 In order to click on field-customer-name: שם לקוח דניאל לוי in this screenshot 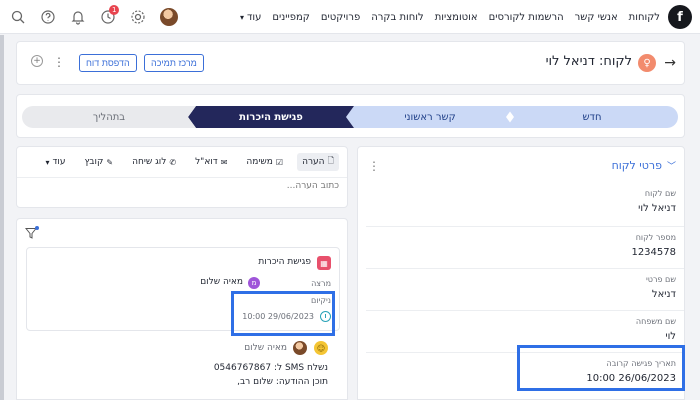, I will do `click(525, 205)`.